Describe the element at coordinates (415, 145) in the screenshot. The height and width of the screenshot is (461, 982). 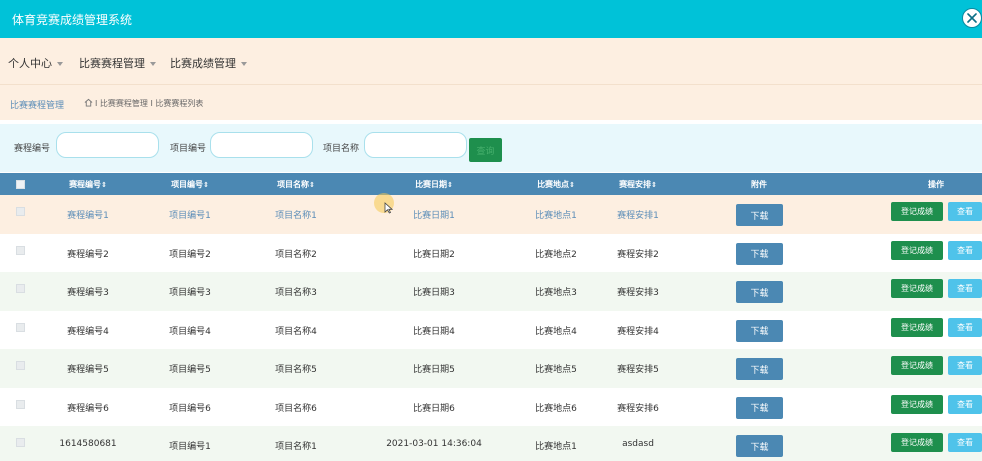
I see `project-name-input` at that location.